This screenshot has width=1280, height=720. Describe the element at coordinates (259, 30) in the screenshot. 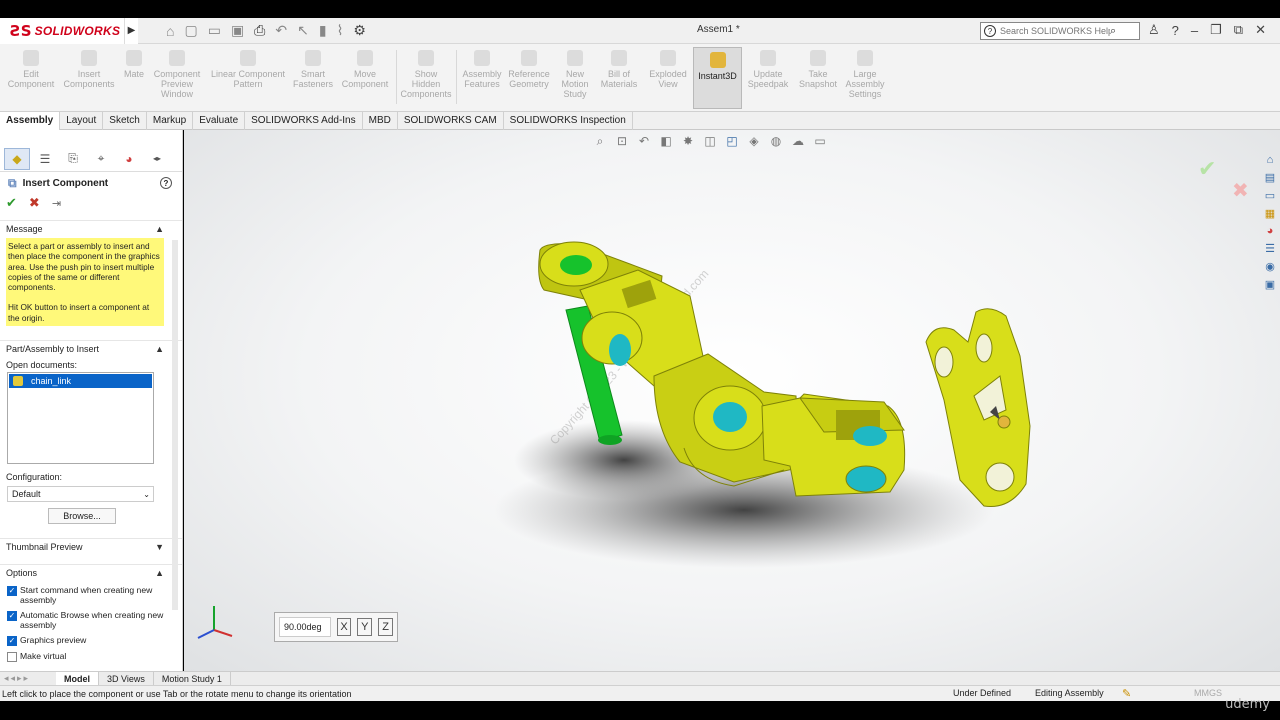

I see `print-icon: ⎙` at that location.